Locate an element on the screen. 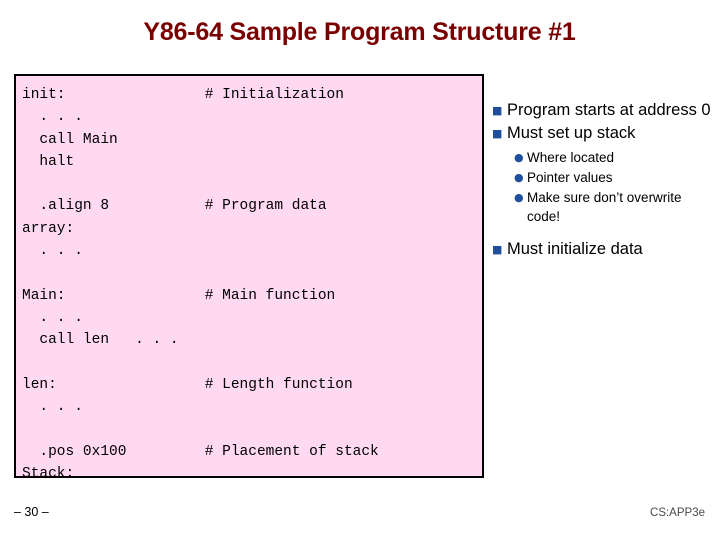  bullet-label: Must set up stack is located at coordinates (571, 133).